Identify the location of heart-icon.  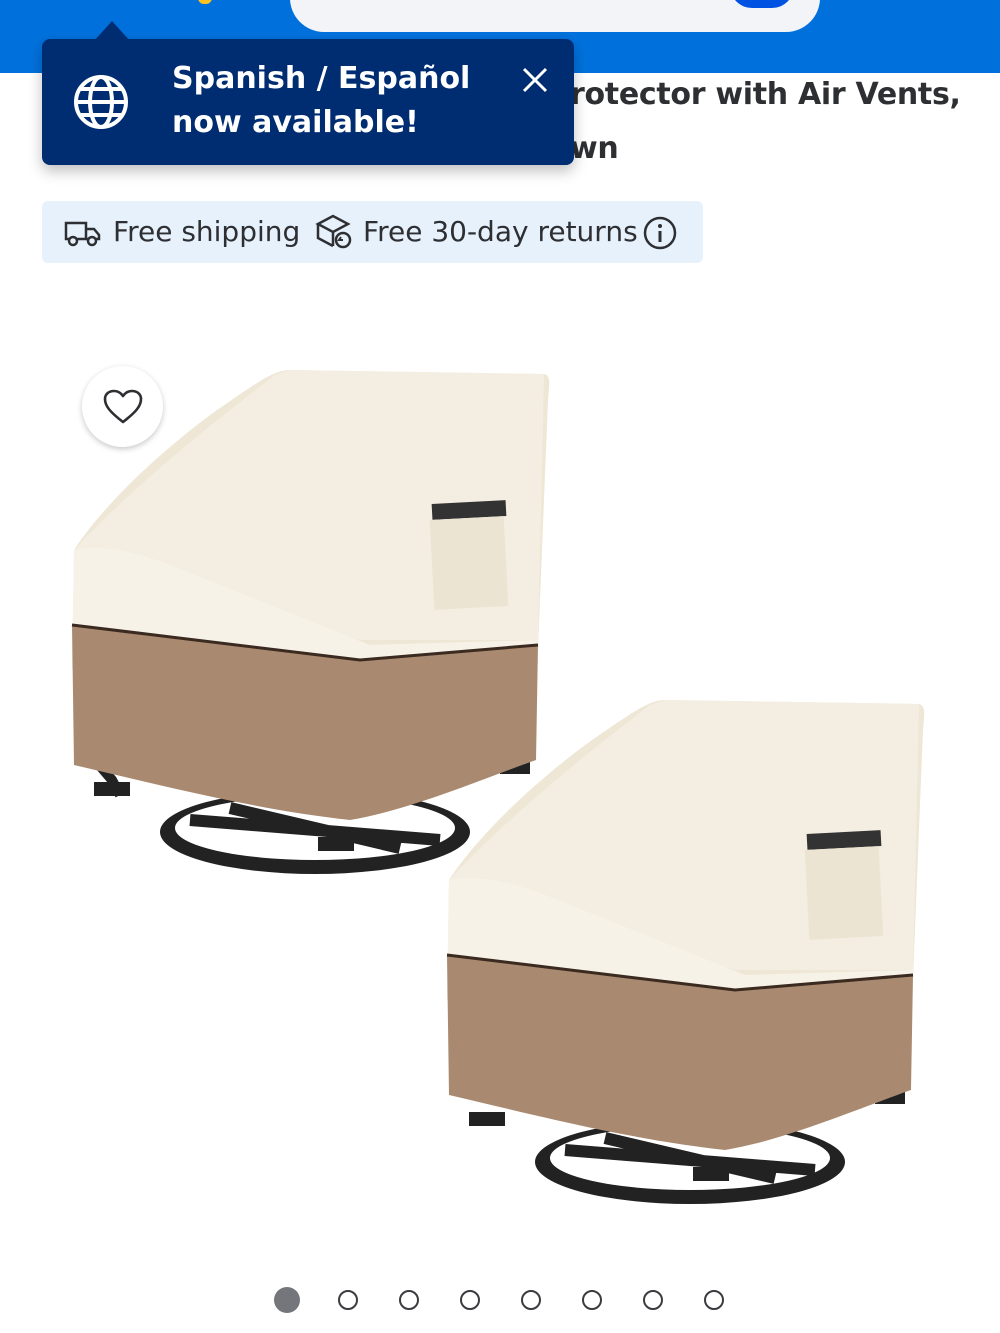
(123, 406).